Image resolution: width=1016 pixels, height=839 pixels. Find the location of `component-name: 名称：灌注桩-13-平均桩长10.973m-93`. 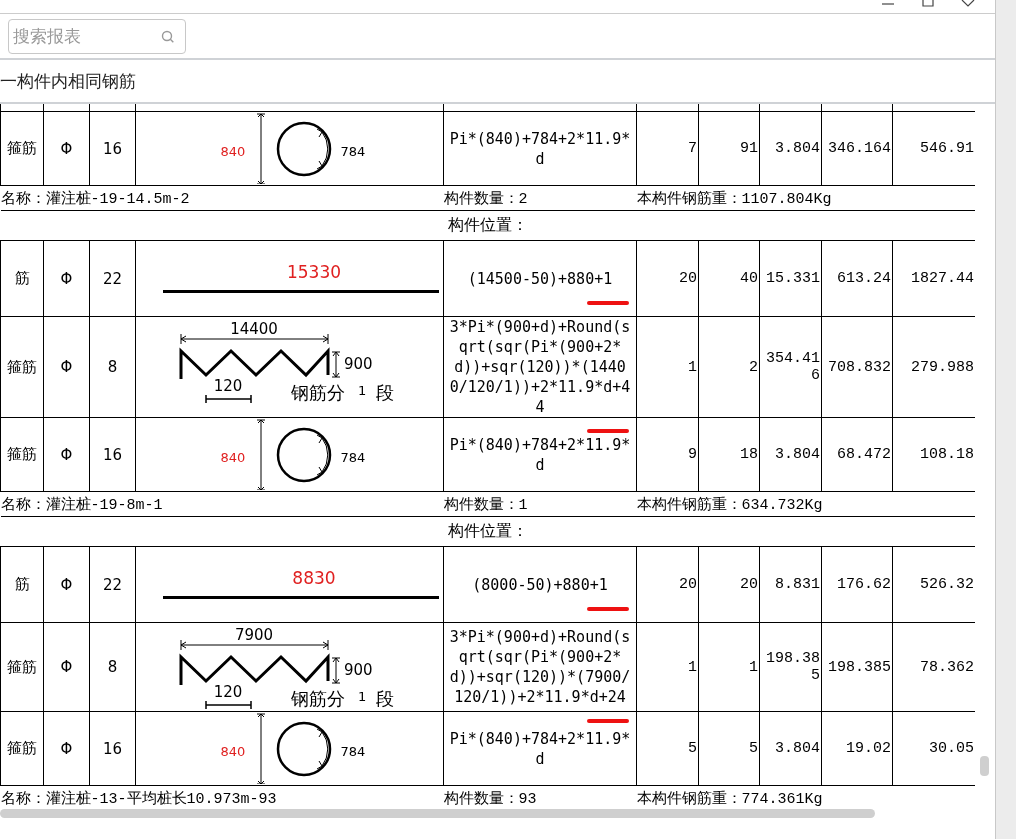

component-name: 名称：灌注桩-13-平均桩长10.973m-93 is located at coordinates (138, 799).